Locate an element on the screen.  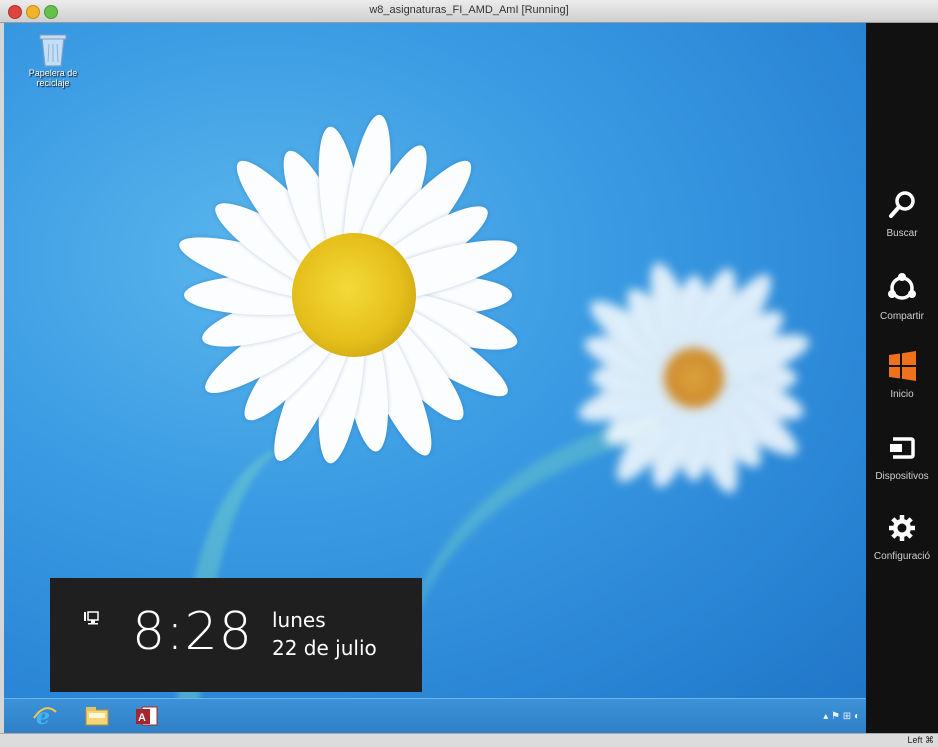
charm-devices: Dispositivos is located at coordinates (902, 456).